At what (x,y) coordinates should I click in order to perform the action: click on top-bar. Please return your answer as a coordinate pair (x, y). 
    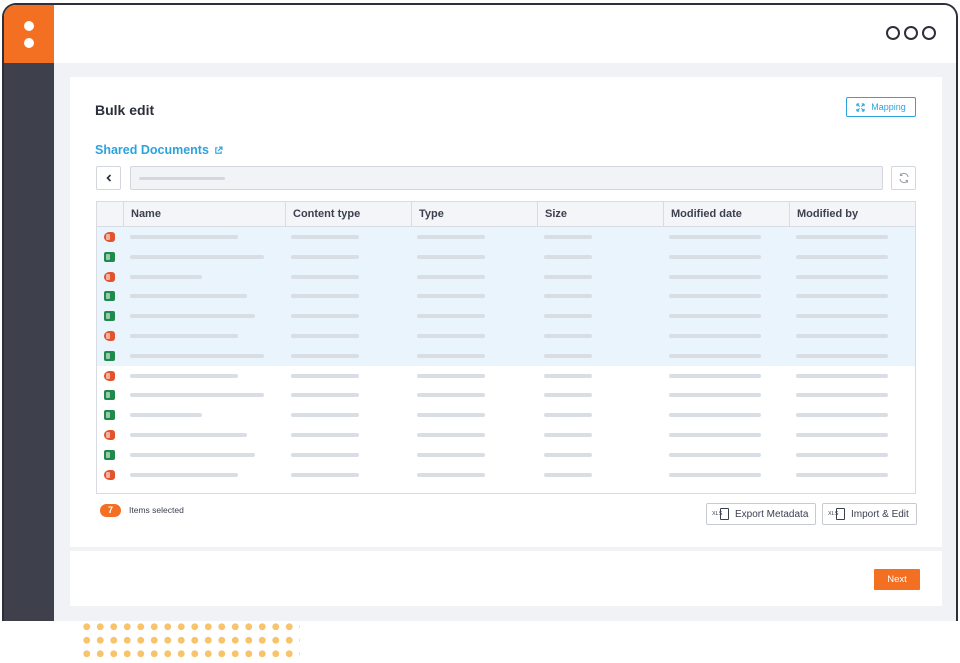
    Looking at the image, I should click on (480, 34).